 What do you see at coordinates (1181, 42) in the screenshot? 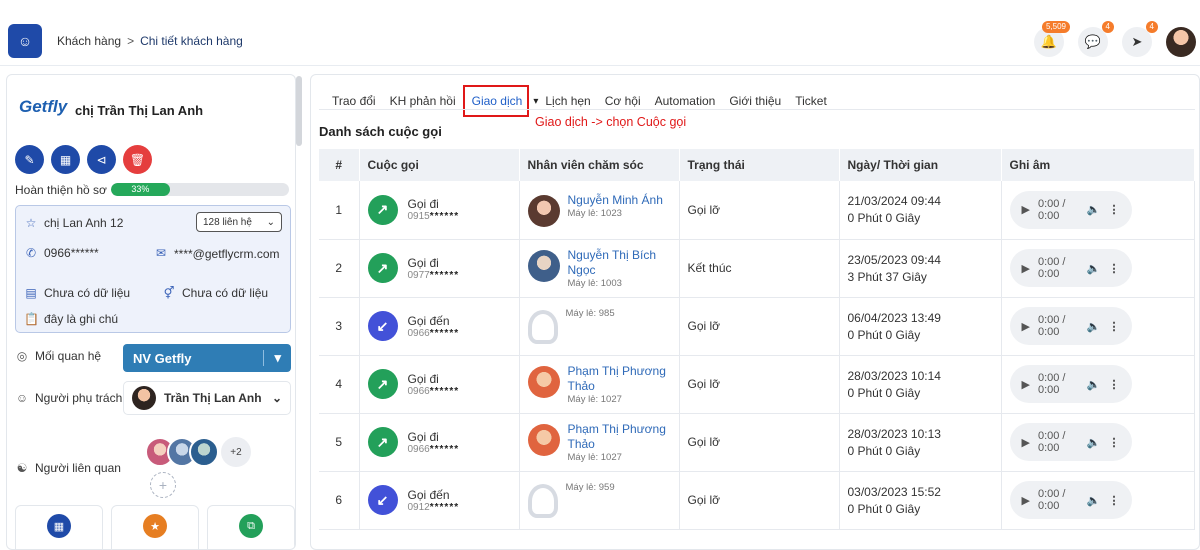
I see `user-avatar` at bounding box center [1181, 42].